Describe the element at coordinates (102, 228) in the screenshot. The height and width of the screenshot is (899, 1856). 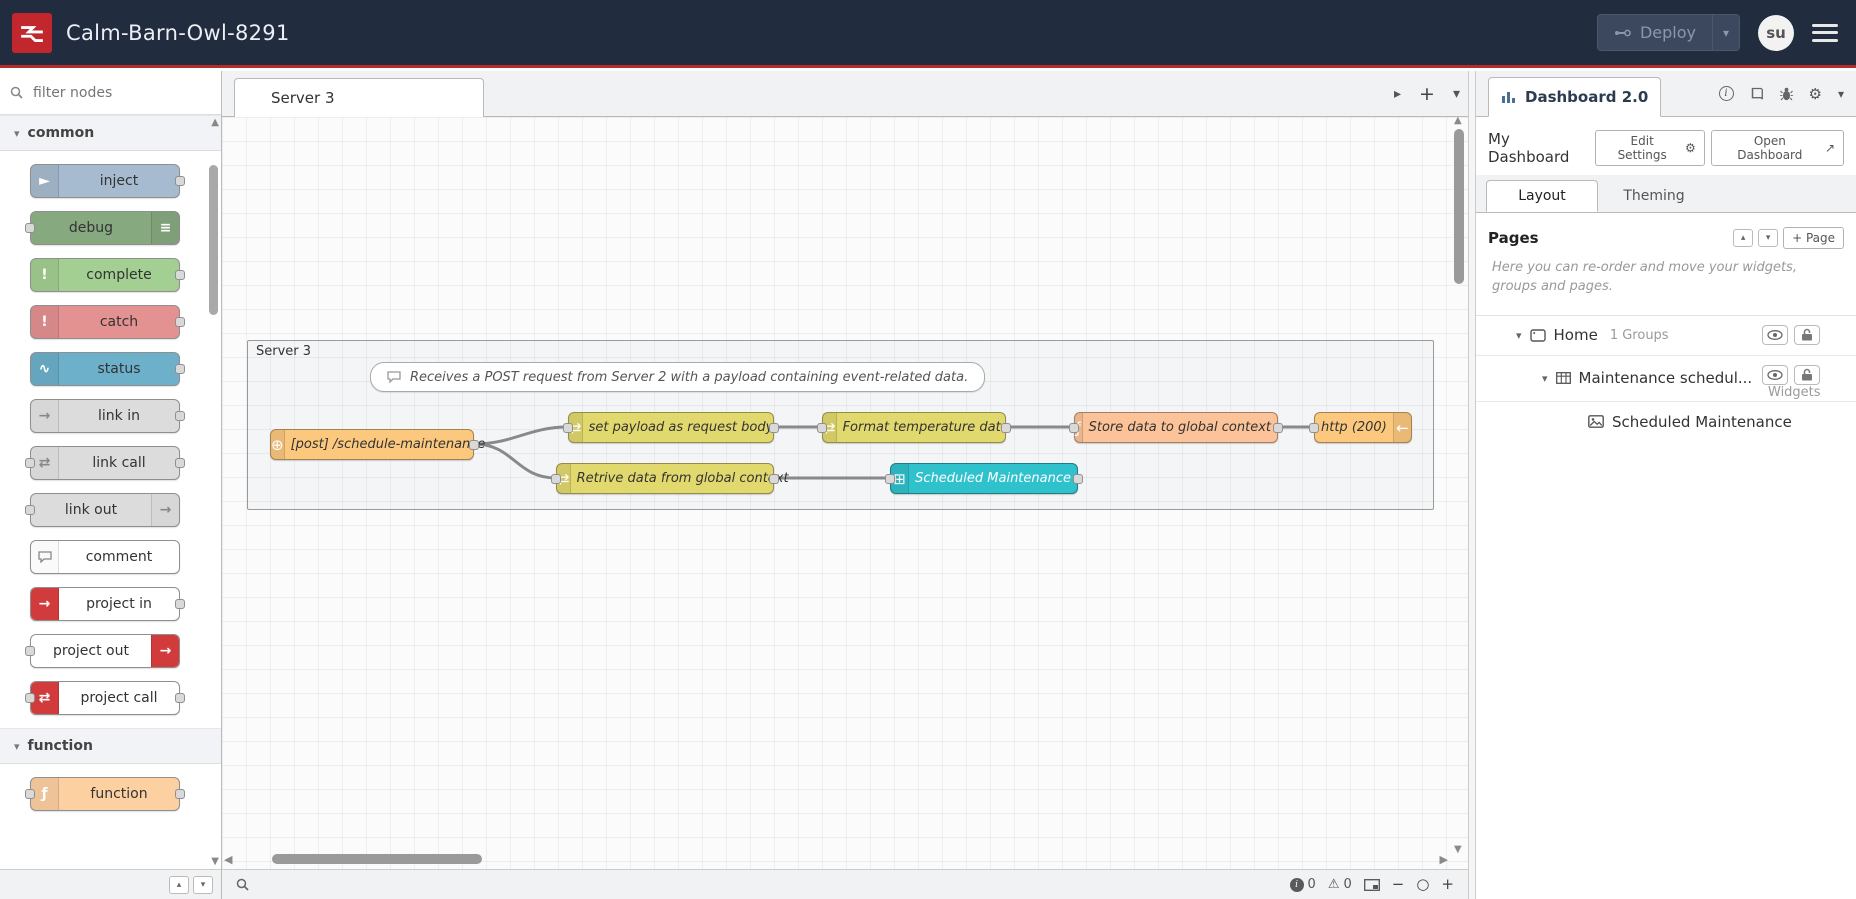
I see `palette-node-debug: ≡ debug` at that location.